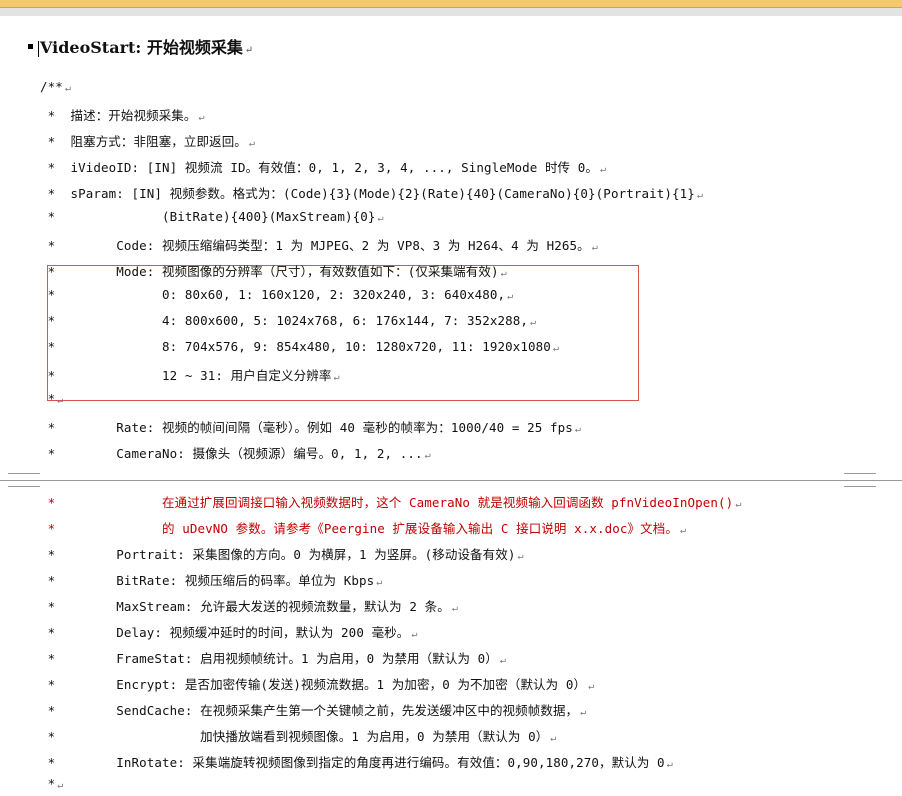  What do you see at coordinates (30, 46) in the screenshot?
I see `heading-bullet-icon` at bounding box center [30, 46].